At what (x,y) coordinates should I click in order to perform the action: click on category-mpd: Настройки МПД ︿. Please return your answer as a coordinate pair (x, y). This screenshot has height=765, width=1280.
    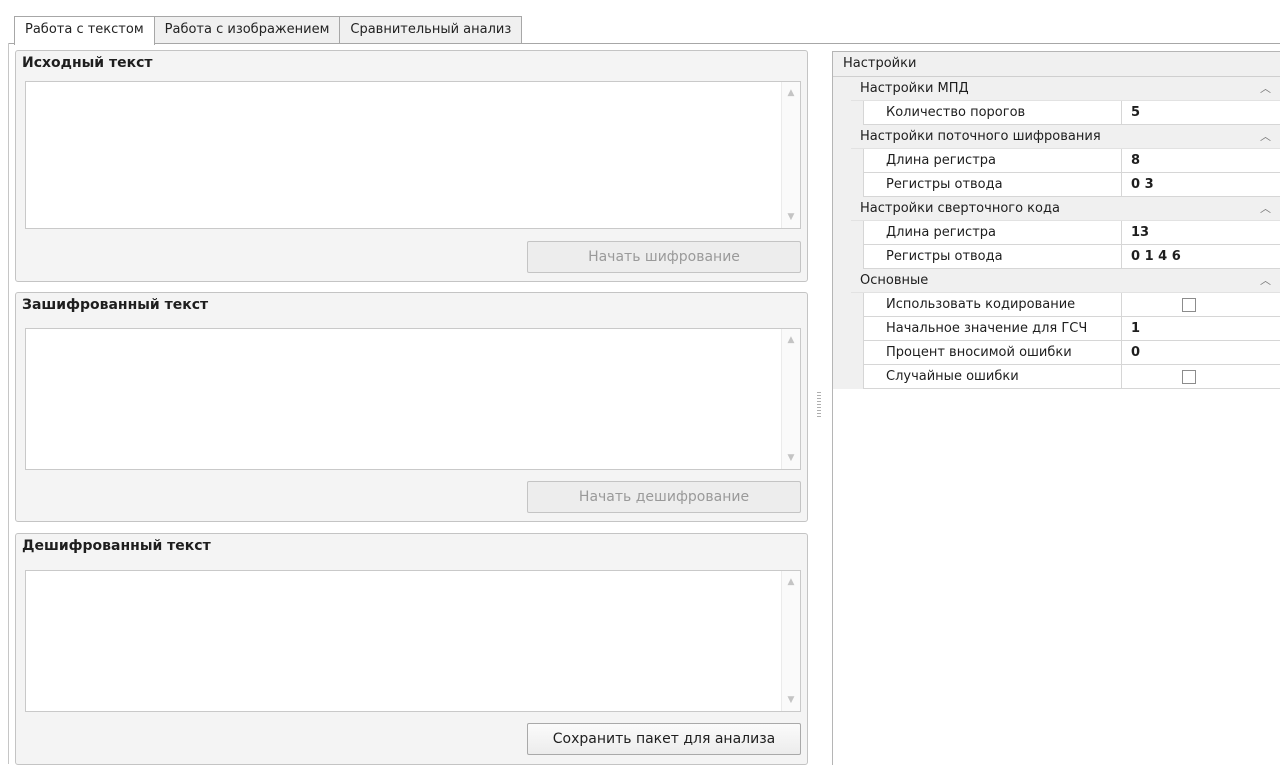
    Looking at the image, I should click on (1056, 89).